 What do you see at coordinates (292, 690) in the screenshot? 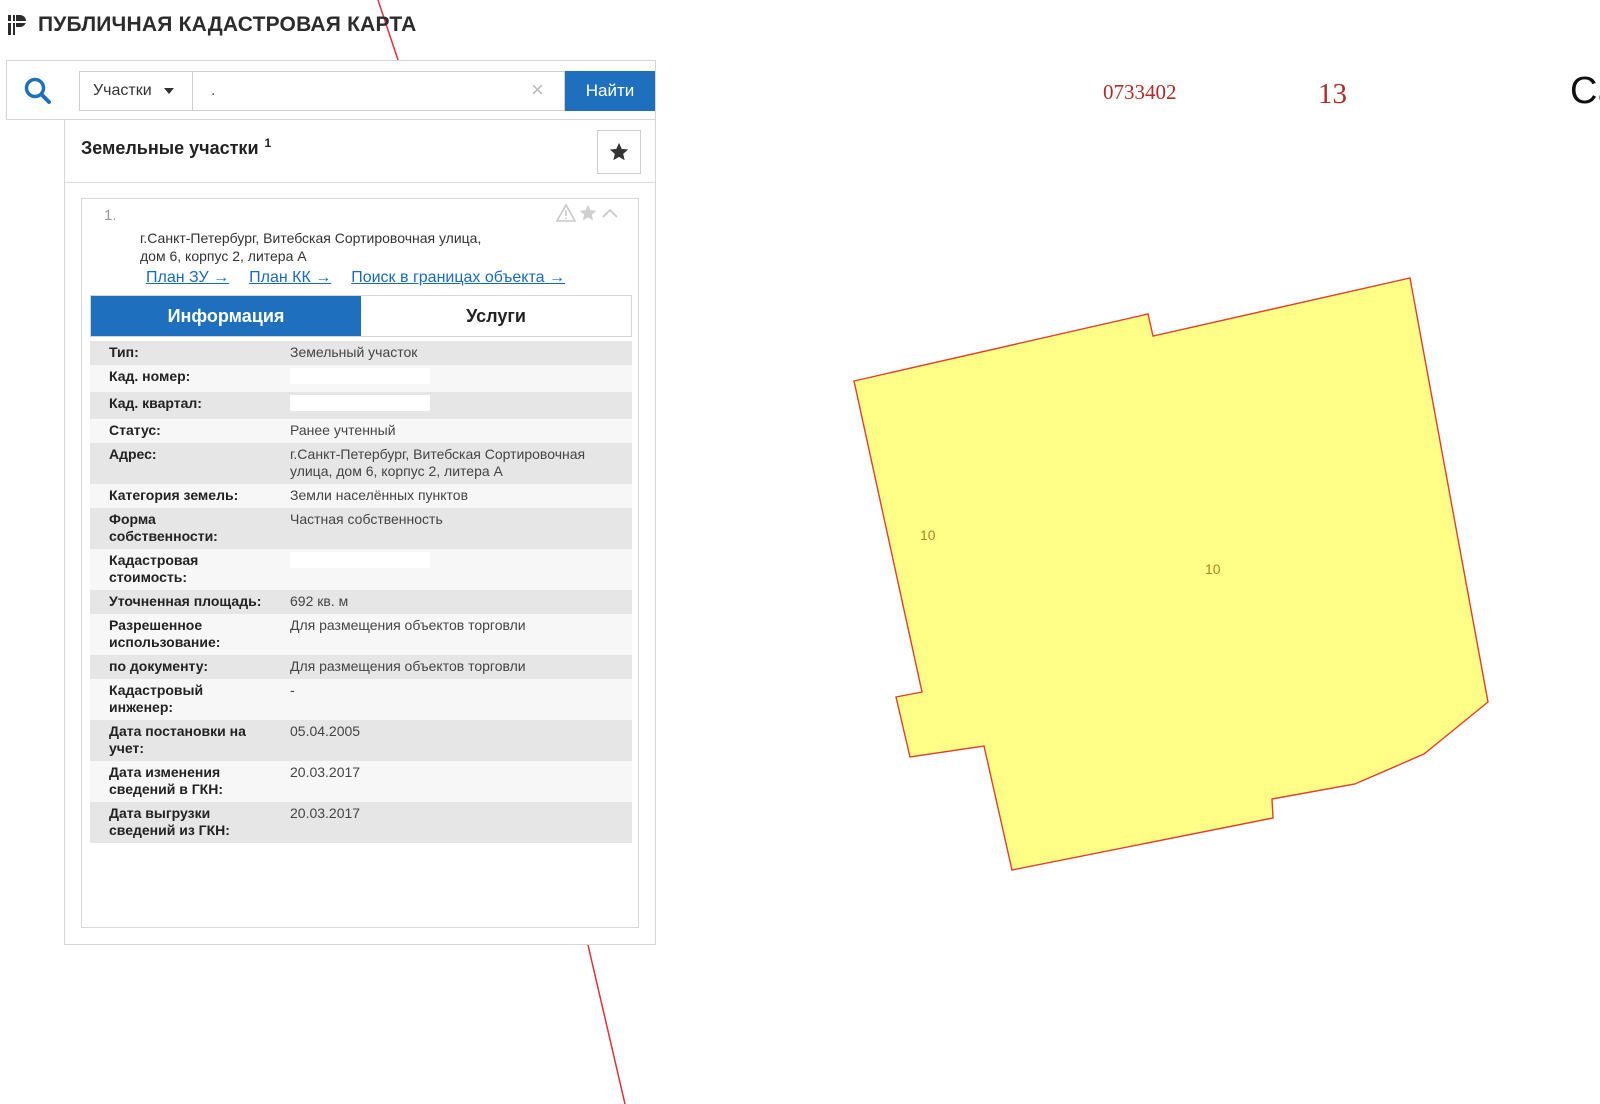
I see `info-value: -` at bounding box center [292, 690].